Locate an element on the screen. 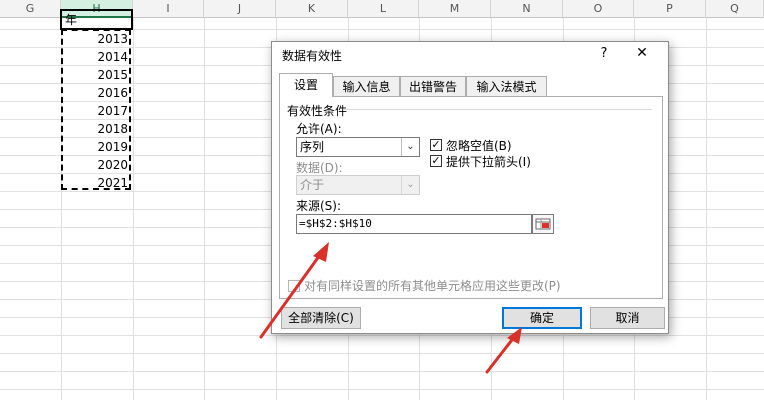 The height and width of the screenshot is (400, 764). arrow-to-source-icon is located at coordinates (294, 290).